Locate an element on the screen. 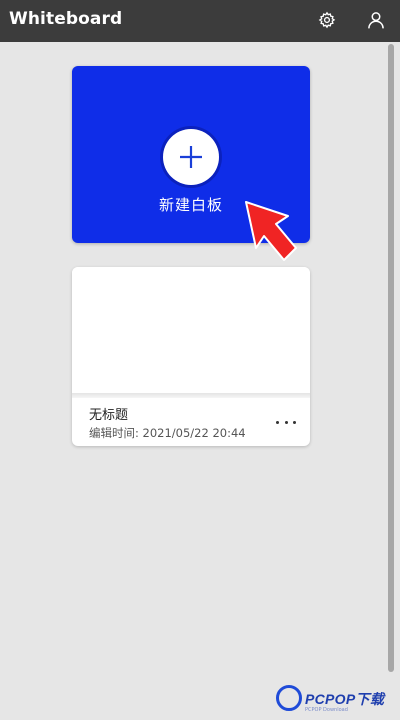 Image resolution: width=400 pixels, height=720 pixels. more-horizontal-icon is located at coordinates (286, 422).